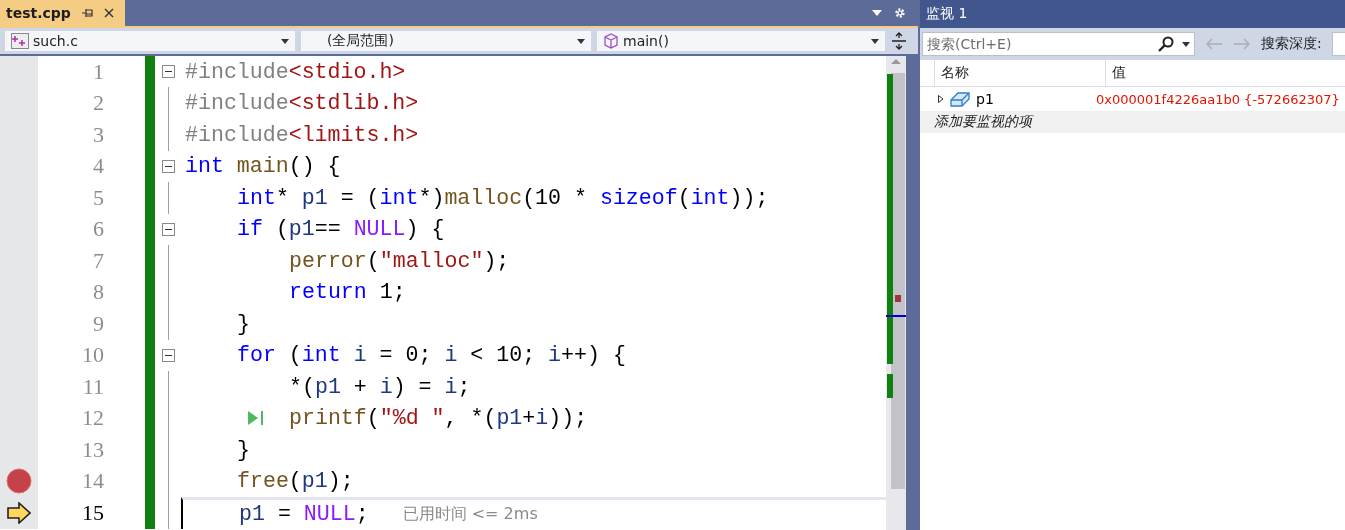  What do you see at coordinates (470, 514) in the screenshot?
I see `elapsed-time-hint: 已用时间 <= 2ms` at bounding box center [470, 514].